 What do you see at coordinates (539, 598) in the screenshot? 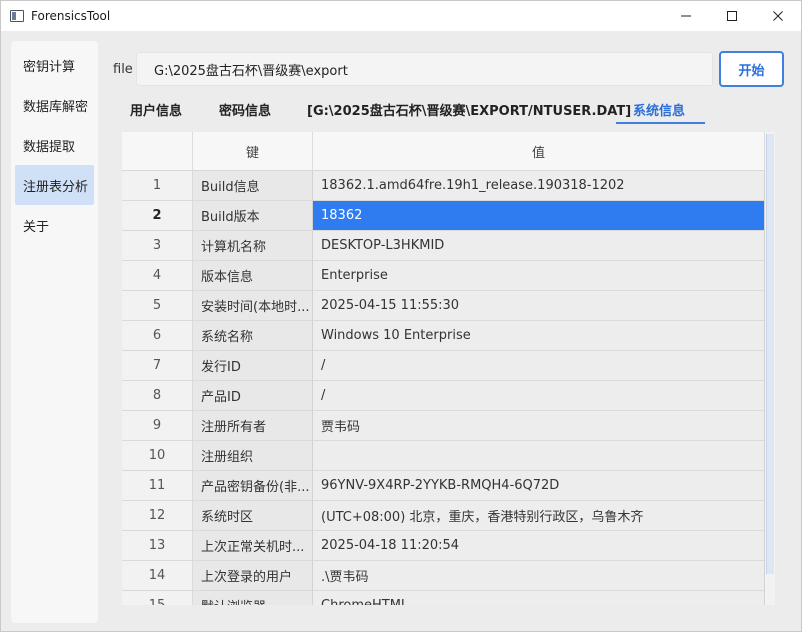
I see `value-cell: ChromeHTML` at bounding box center [539, 598].